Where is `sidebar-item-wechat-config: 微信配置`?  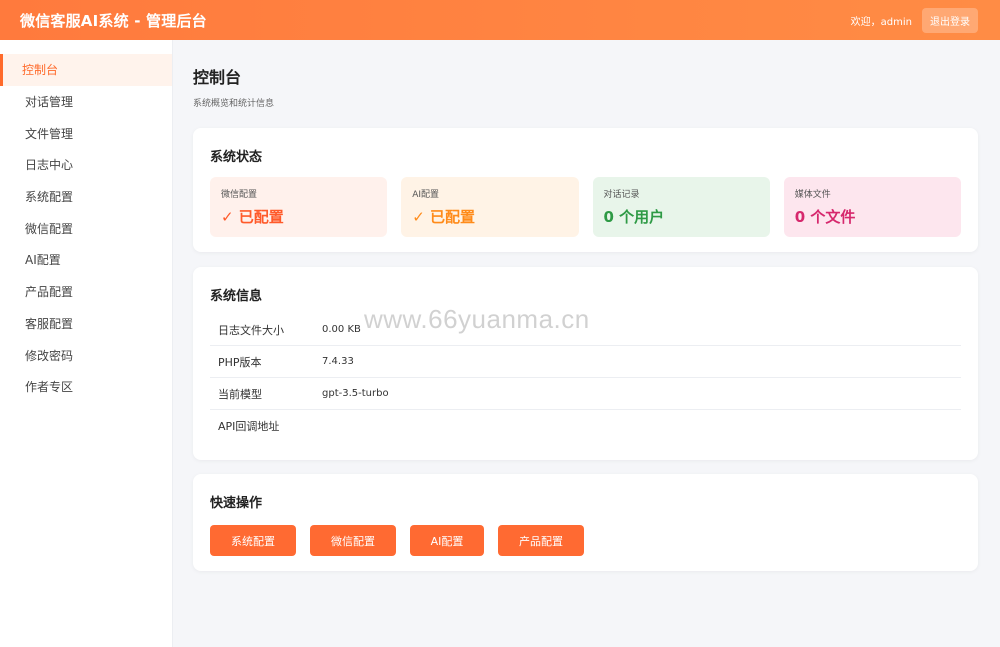
sidebar-item-wechat-config: 微信配置 is located at coordinates (86, 228).